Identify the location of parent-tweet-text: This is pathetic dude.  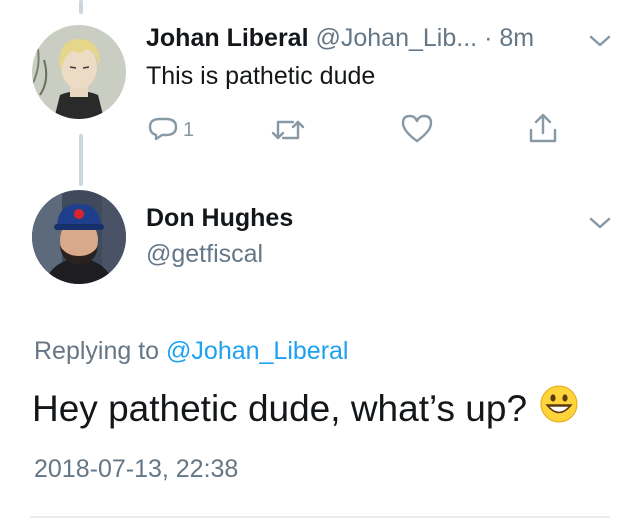
(261, 76).